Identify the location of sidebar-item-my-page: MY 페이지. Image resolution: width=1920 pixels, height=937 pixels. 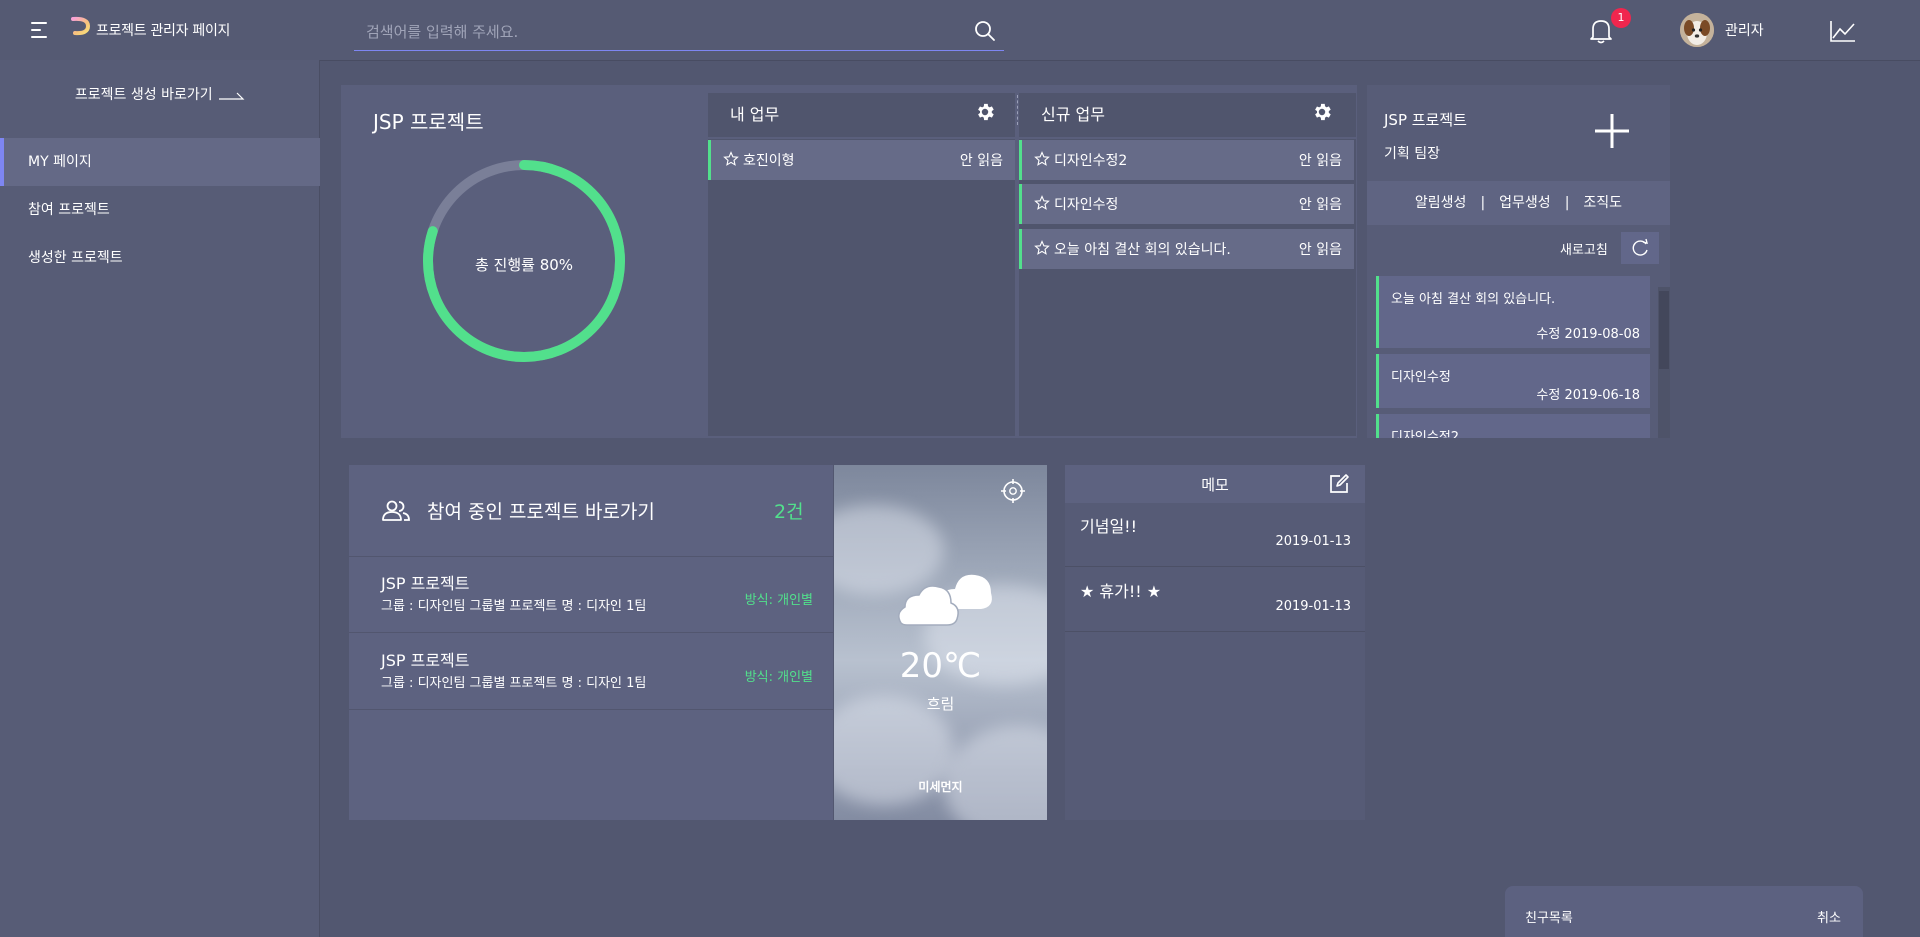
(160, 162).